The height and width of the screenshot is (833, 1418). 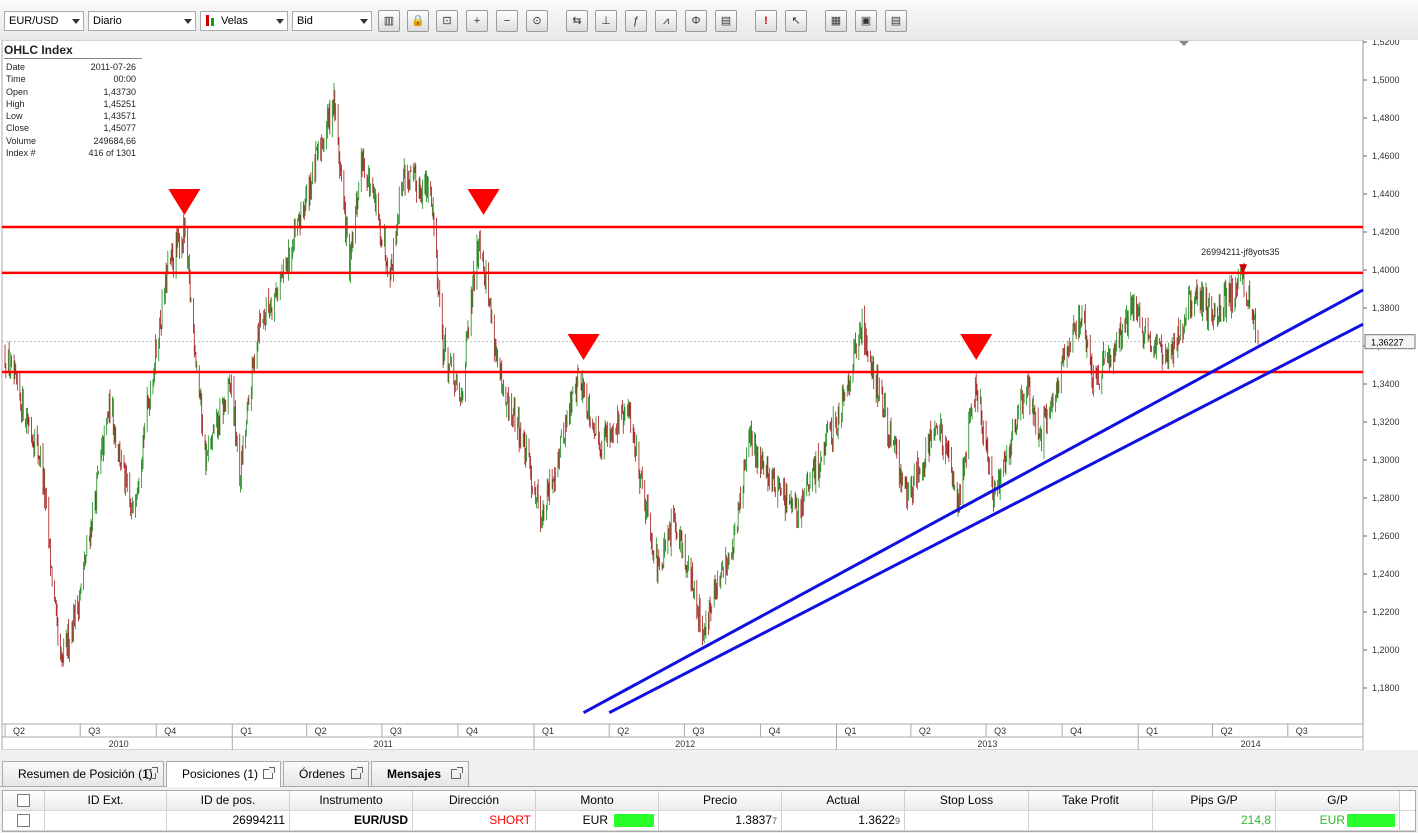 I want to click on grid-icon: ▦, so click(x=836, y=21).